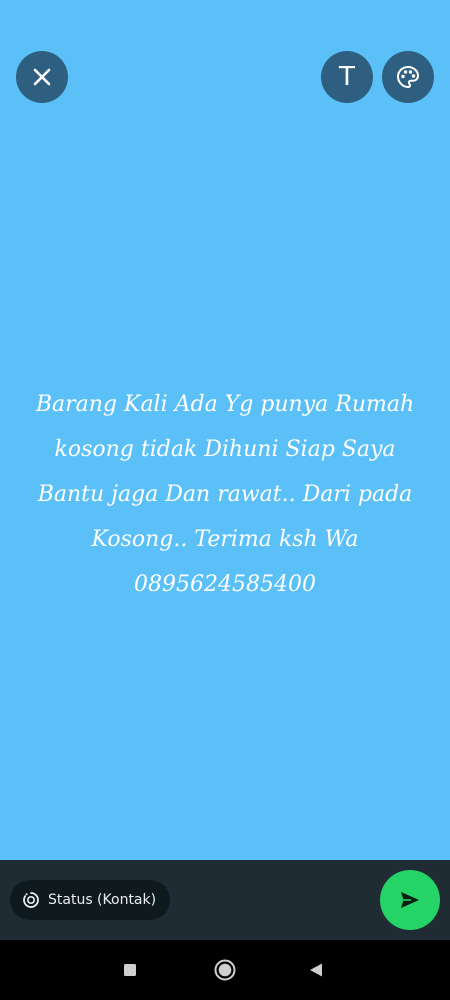  Describe the element at coordinates (102, 900) in the screenshot. I see `status-audience-label: Status (Kontak)` at that location.